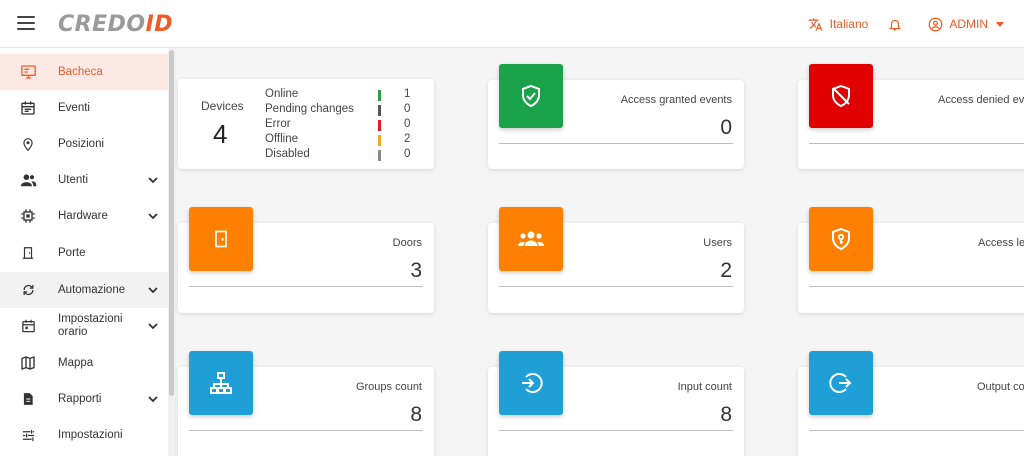 The width and height of the screenshot is (1024, 456). I want to click on access-denied-icon-box, so click(841, 96).